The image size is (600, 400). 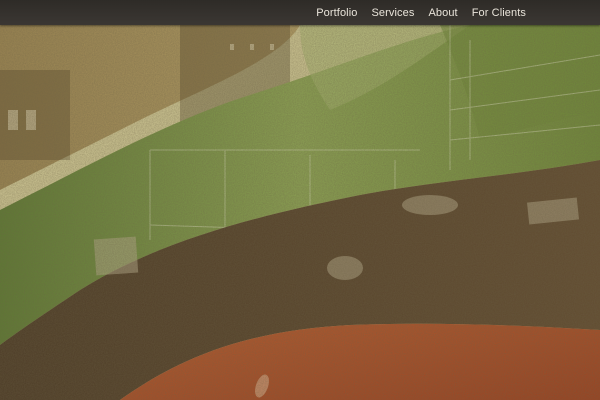 What do you see at coordinates (421, 12) in the screenshot?
I see `main-navigation: Portfolio Services About For Clients` at bounding box center [421, 12].